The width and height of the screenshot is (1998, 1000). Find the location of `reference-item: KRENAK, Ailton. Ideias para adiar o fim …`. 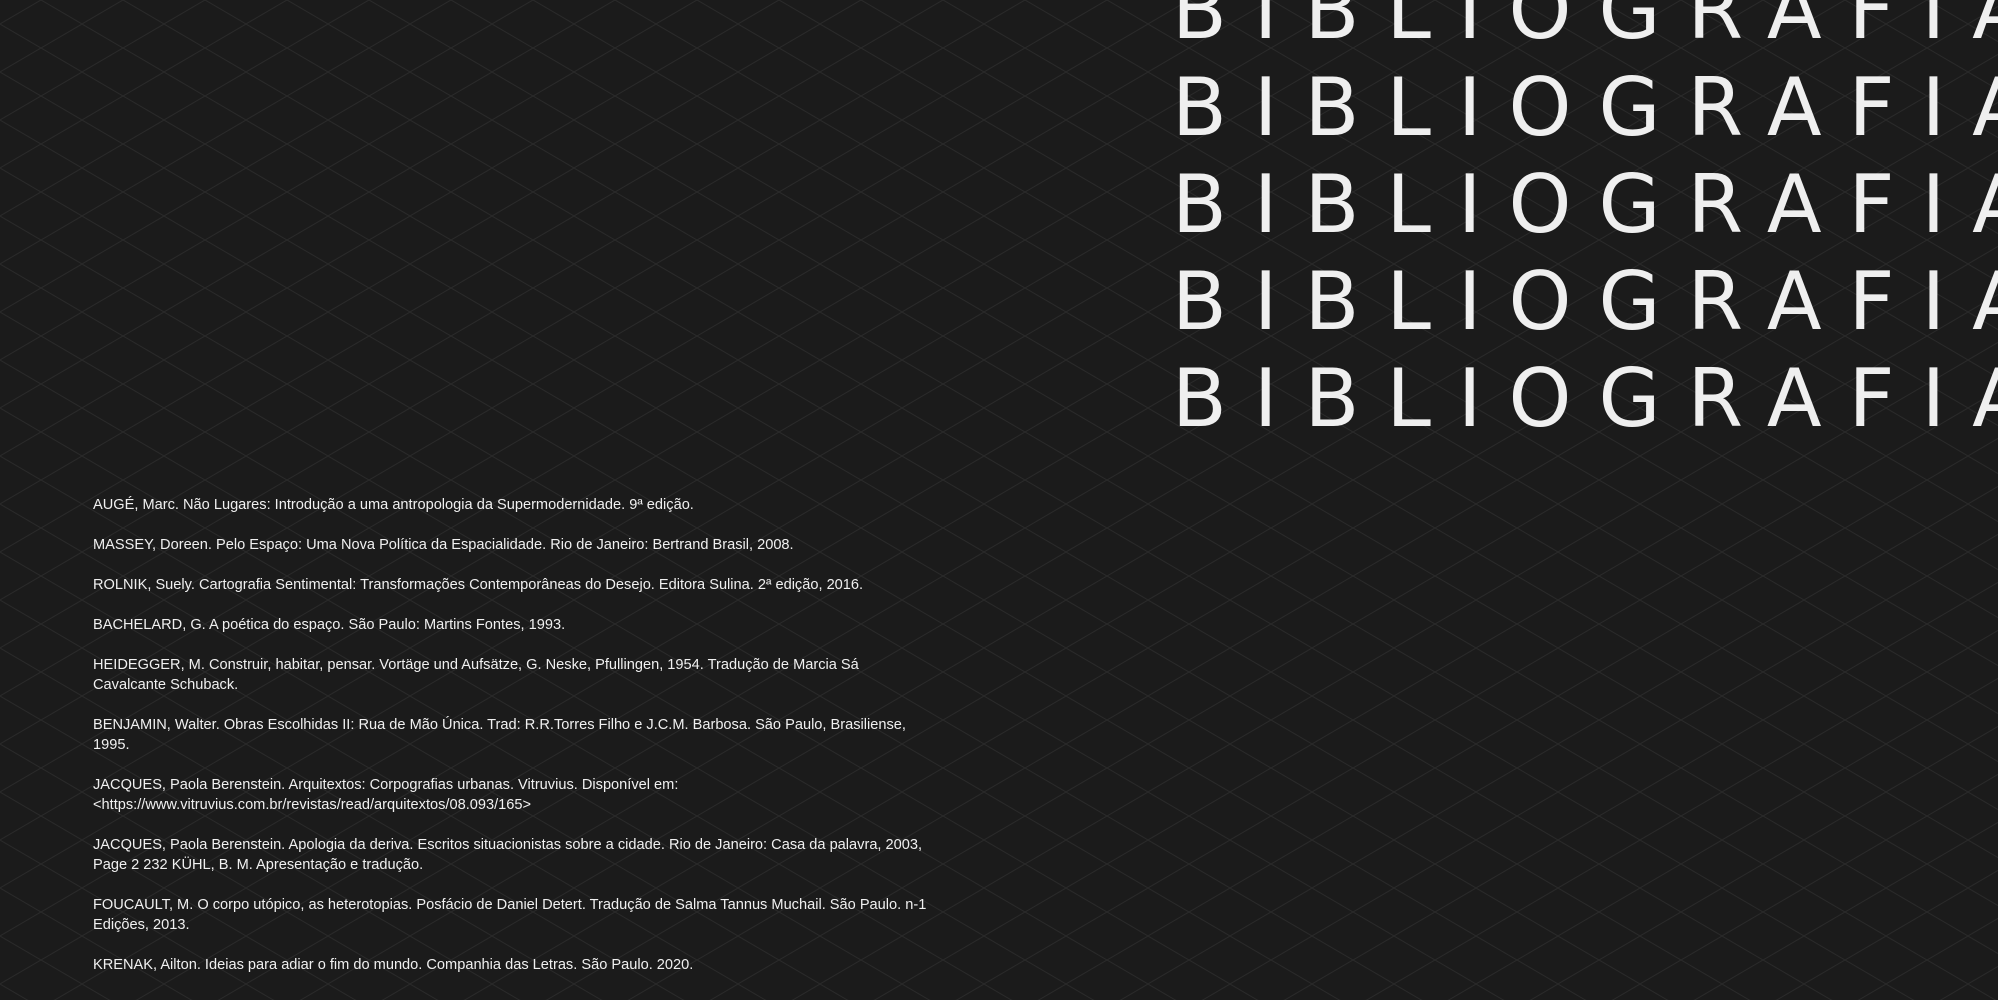

reference-item: KRENAK, Ailton. Ideias para adiar o fim … is located at coordinates (393, 965).